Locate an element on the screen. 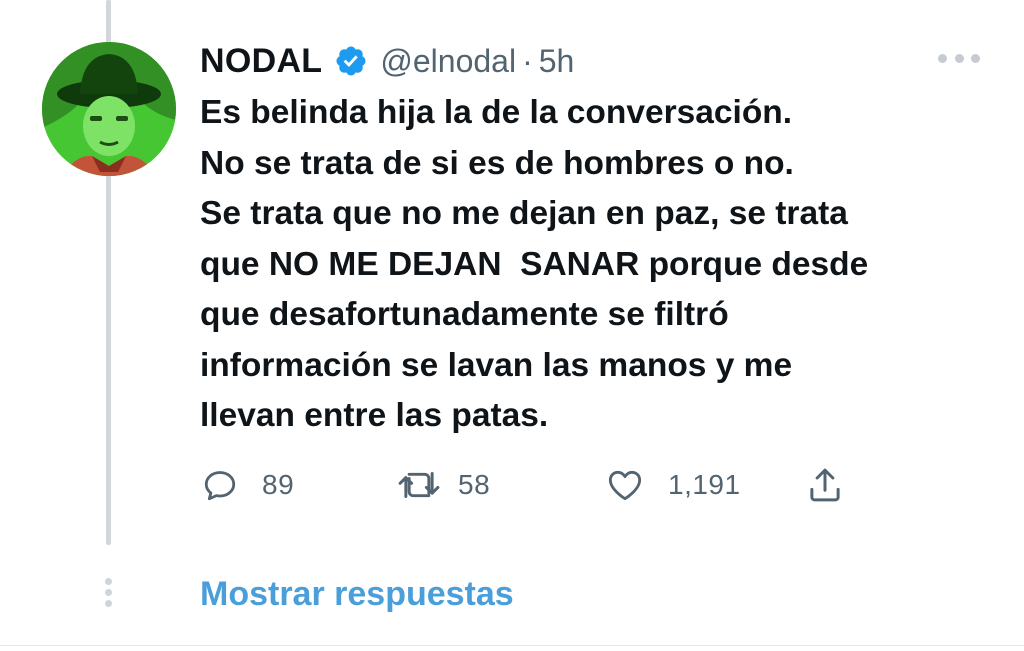 Image resolution: width=1024 pixels, height=651 pixels. tweet-timestamp: 5h is located at coordinates (557, 61).